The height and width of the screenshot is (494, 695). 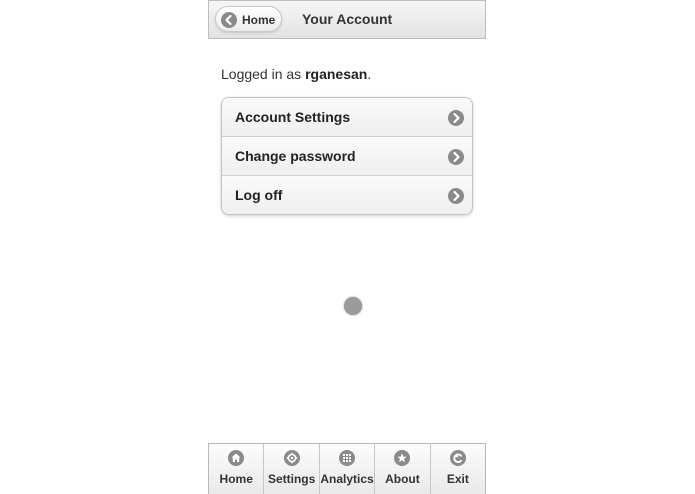 I want to click on star-icon, so click(x=402, y=458).